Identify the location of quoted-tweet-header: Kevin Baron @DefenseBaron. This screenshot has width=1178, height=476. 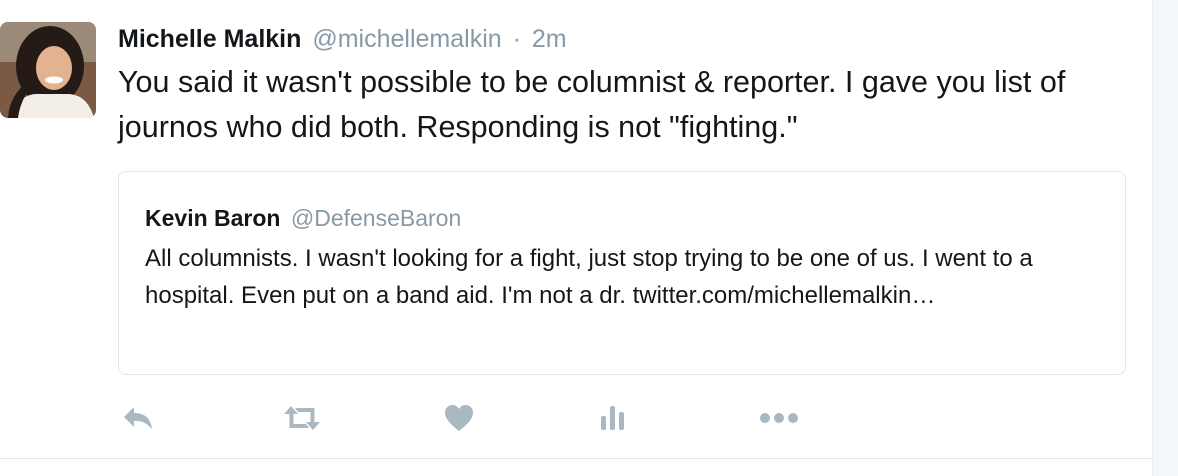
(303, 218).